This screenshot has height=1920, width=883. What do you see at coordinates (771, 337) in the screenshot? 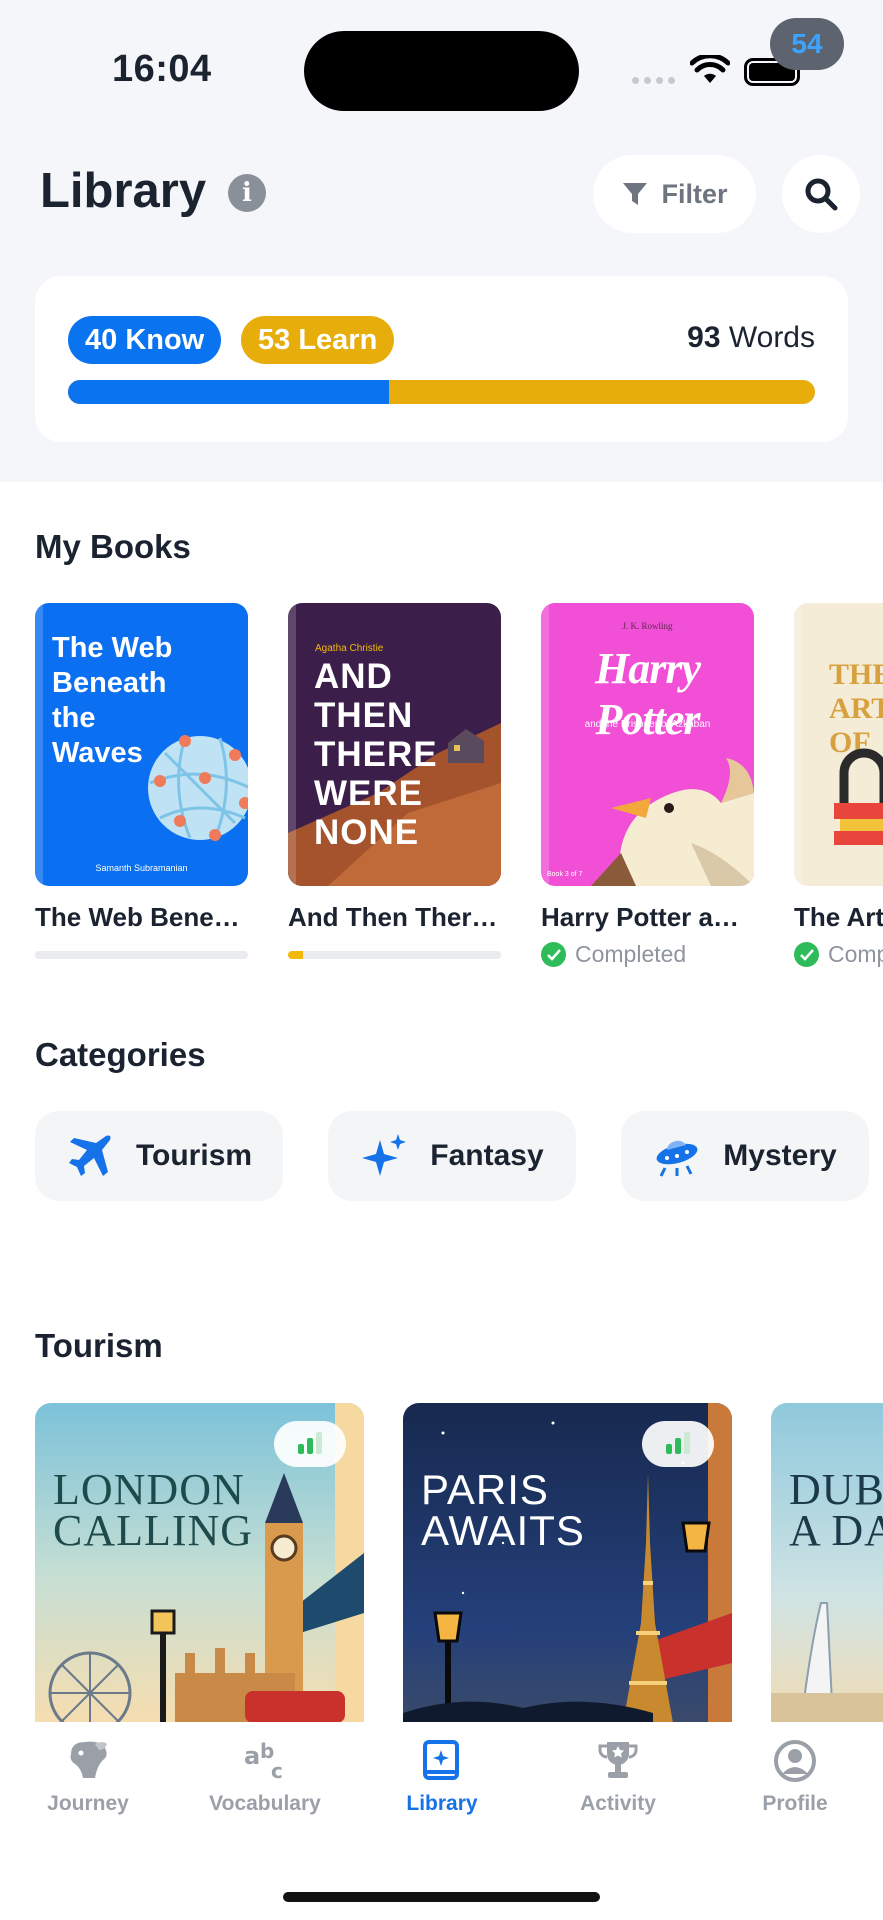
I see `words-label: Words` at bounding box center [771, 337].